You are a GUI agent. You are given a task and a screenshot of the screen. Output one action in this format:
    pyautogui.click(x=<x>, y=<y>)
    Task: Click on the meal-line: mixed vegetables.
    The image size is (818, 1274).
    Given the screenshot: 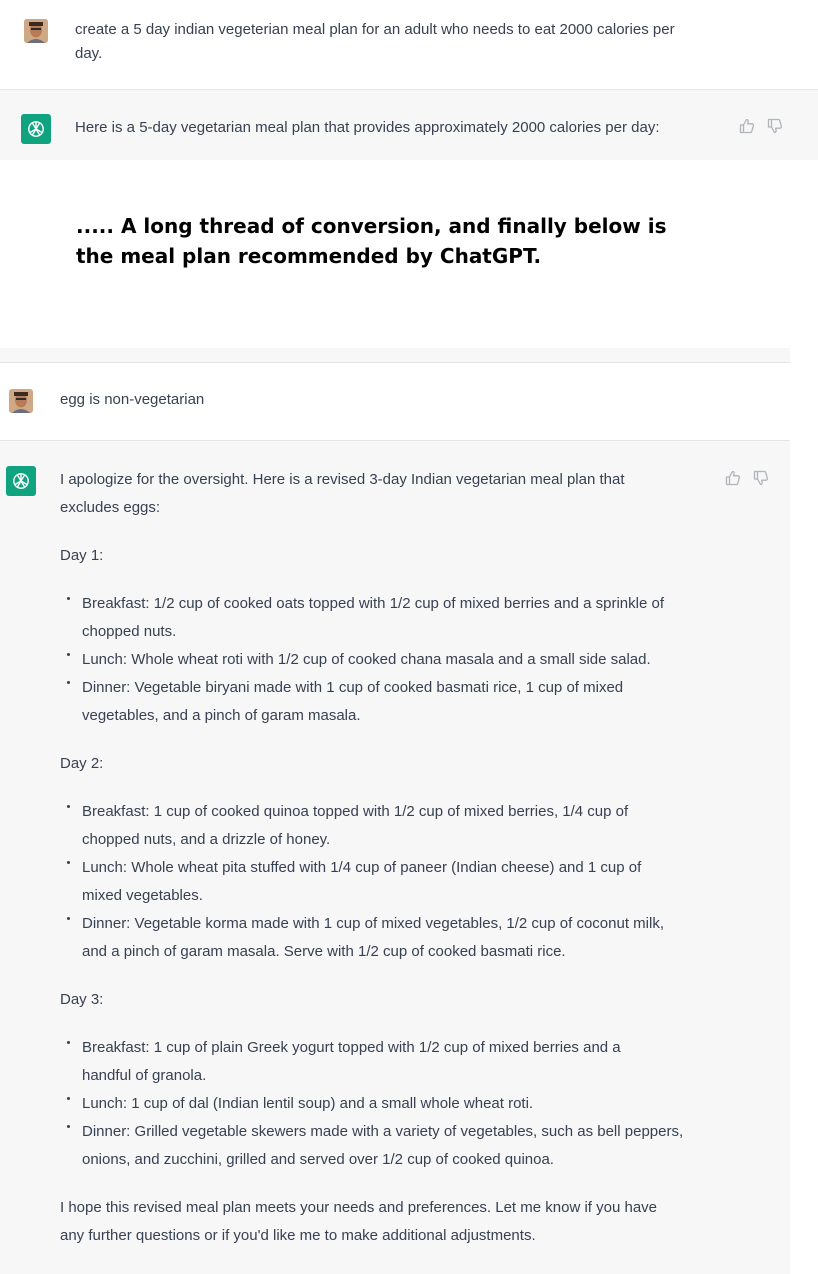 What is the action you would take?
    pyautogui.click(x=142, y=895)
    